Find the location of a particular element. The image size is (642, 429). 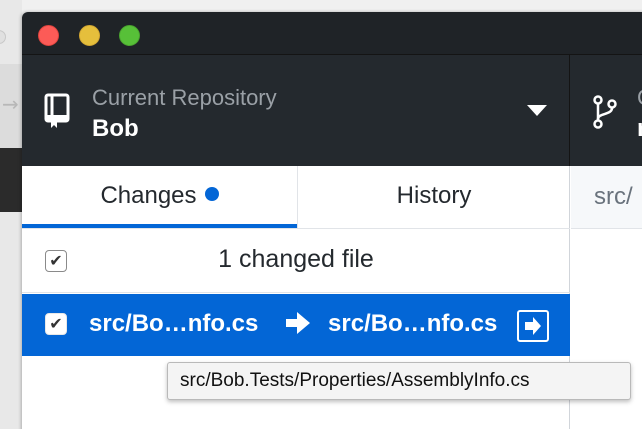

changed-files-count: 1 changed file is located at coordinates (296, 259).